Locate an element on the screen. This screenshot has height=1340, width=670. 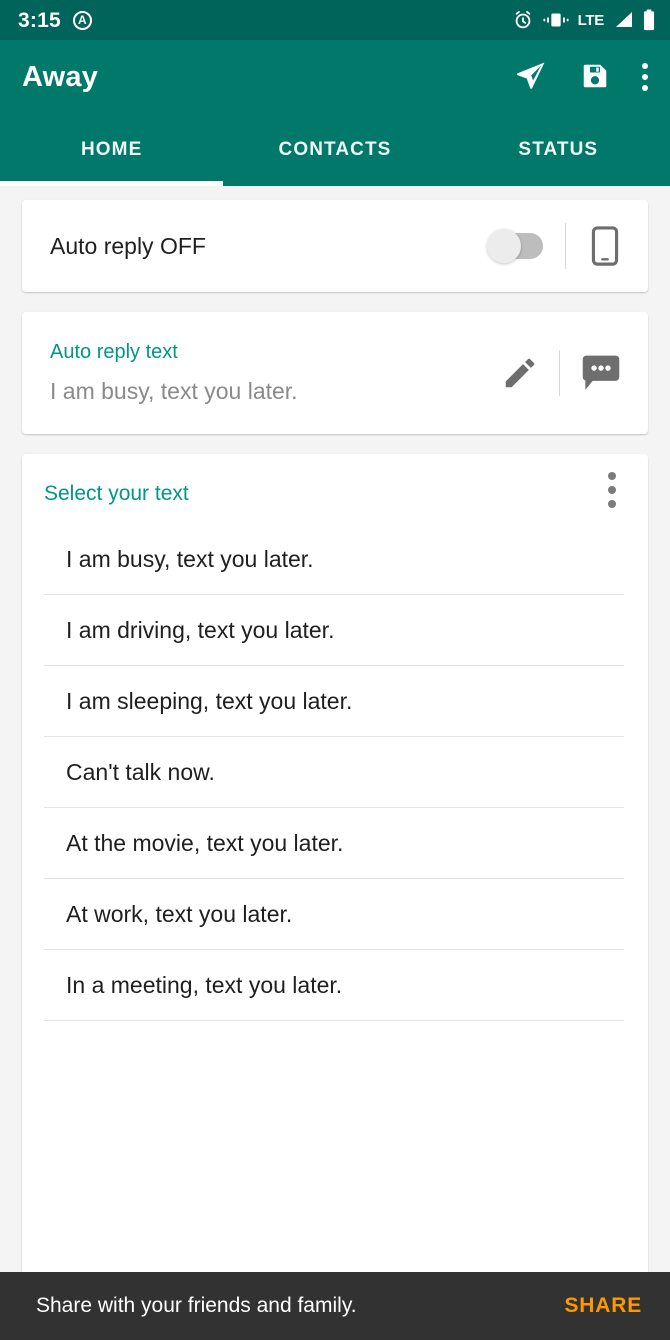
list-item: Can't talk now. is located at coordinates (334, 772).